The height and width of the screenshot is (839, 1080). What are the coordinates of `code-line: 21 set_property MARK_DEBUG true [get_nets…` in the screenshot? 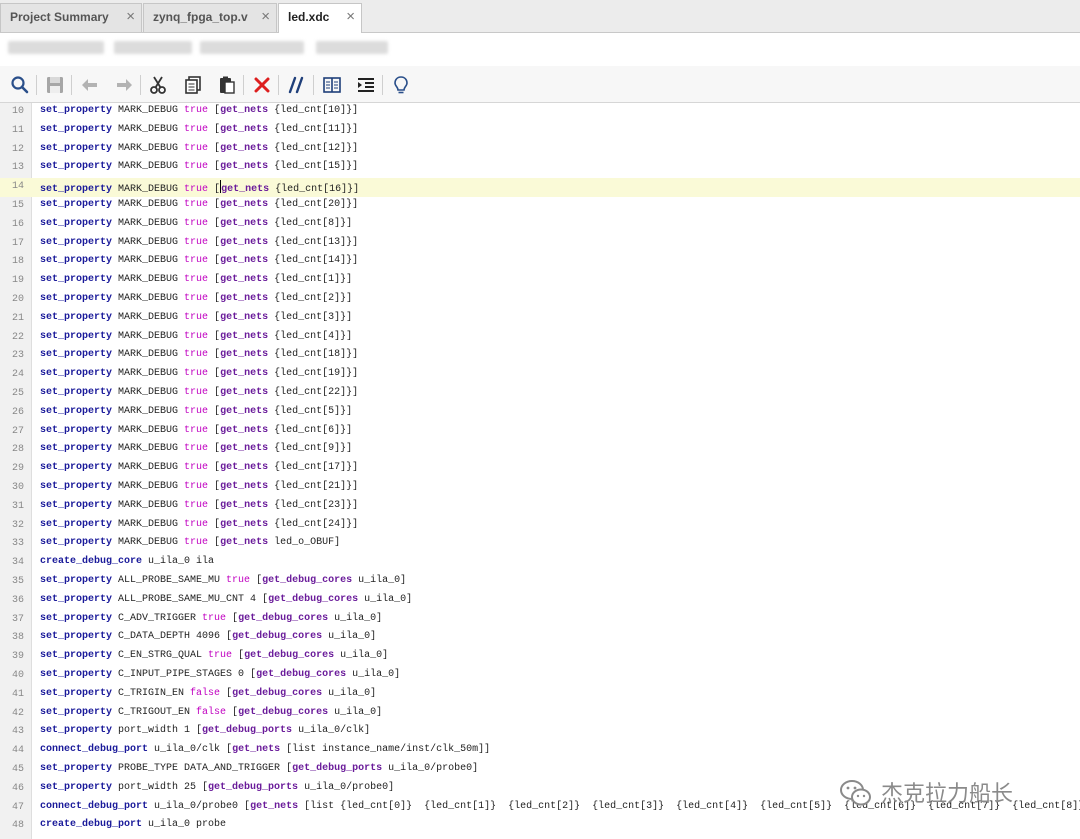 It's located at (540, 319).